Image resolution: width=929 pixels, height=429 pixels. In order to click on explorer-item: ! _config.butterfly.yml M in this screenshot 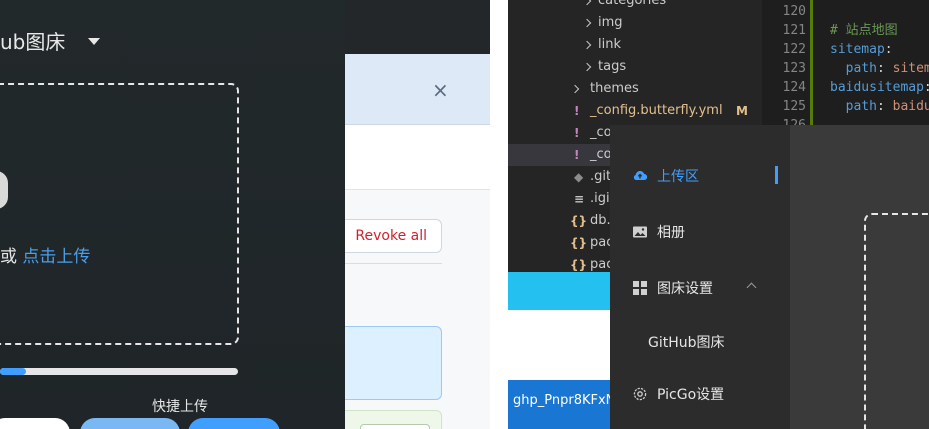, I will do `click(635, 111)`.